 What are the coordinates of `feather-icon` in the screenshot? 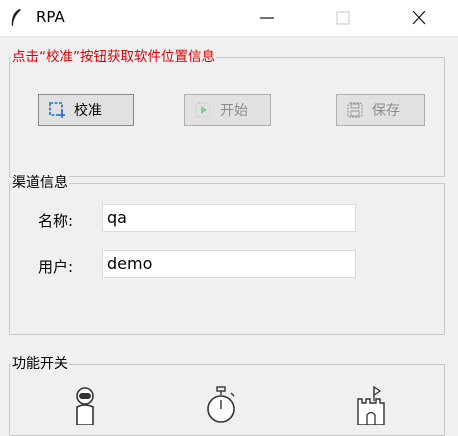 It's located at (16, 17).